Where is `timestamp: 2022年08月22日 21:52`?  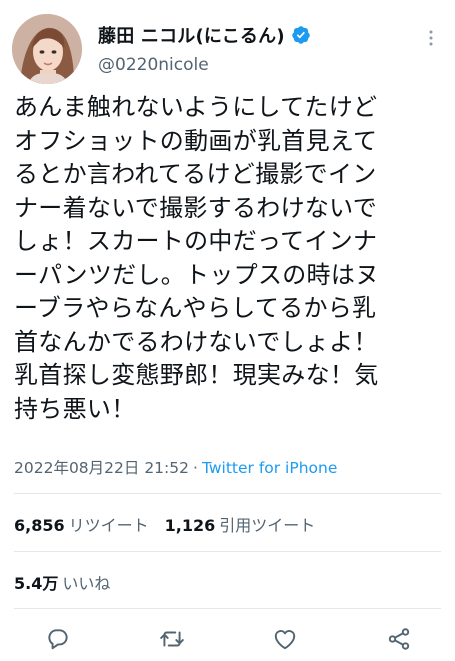
timestamp: 2022年08月22日 21:52 is located at coordinates (101, 468).